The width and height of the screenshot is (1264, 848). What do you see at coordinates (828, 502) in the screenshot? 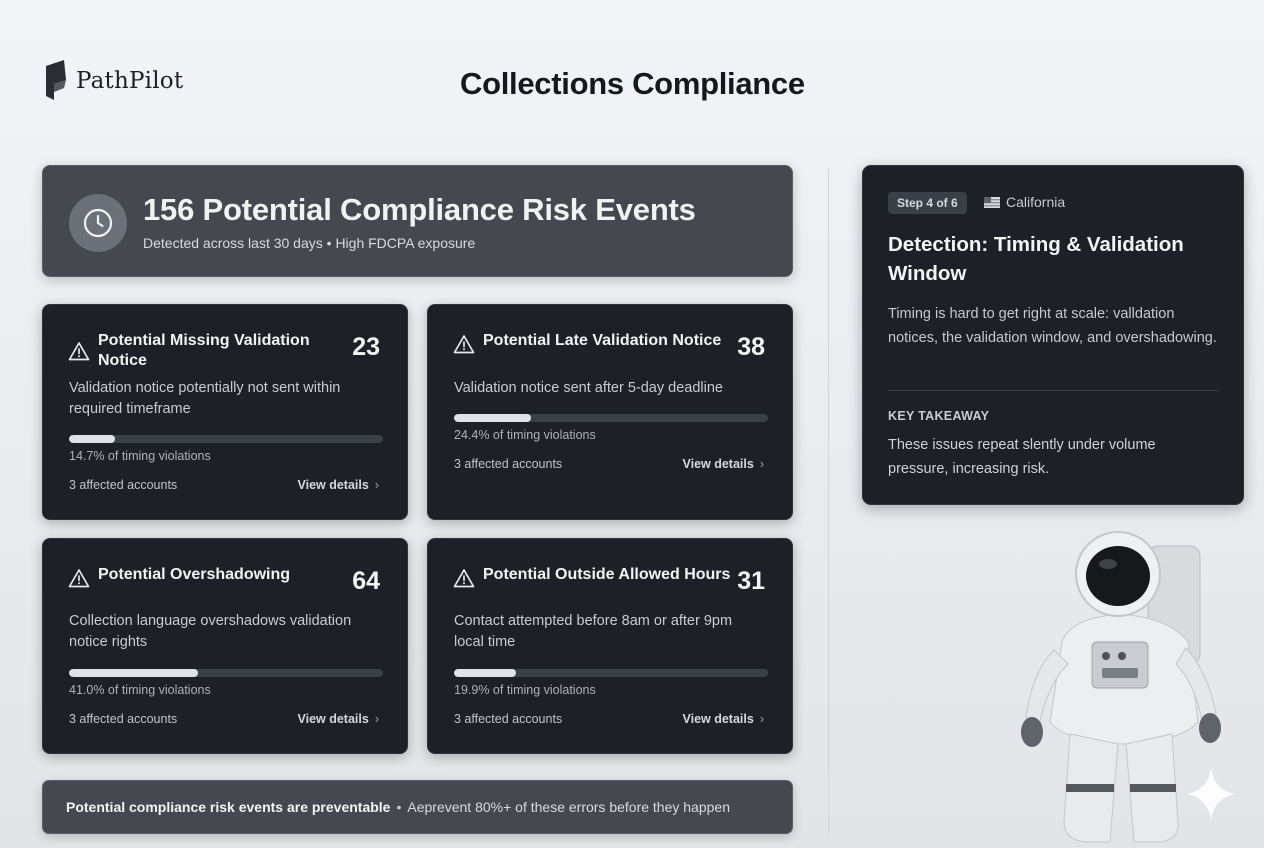
I see `column-divider` at bounding box center [828, 502].